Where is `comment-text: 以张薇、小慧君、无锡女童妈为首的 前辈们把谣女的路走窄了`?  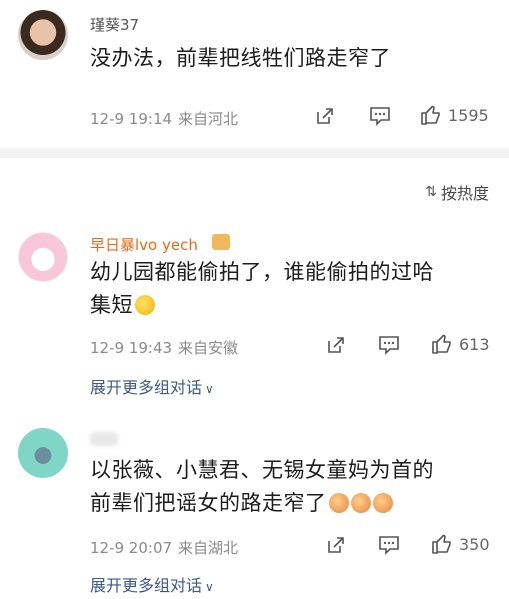 comment-text: 以张薇、小慧君、无锡女童妈为首的 前辈们把谣女的路走窄了 is located at coordinates (290, 487).